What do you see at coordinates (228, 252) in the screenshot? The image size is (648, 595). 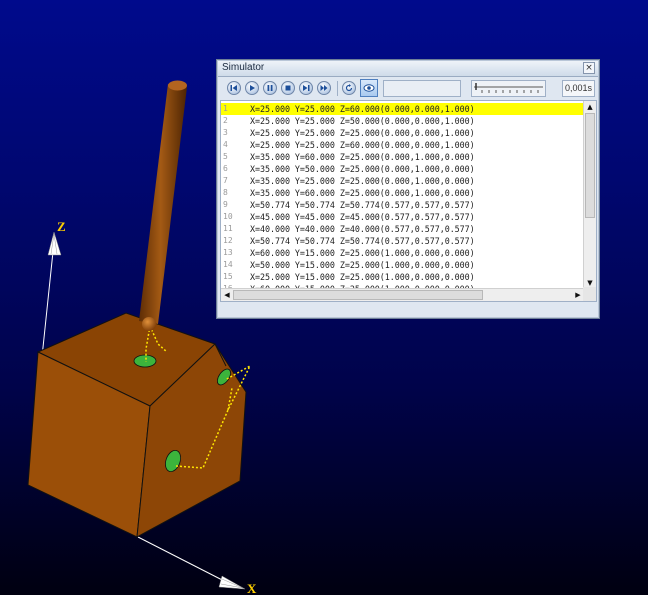 I see `line-number: 13` at bounding box center [228, 252].